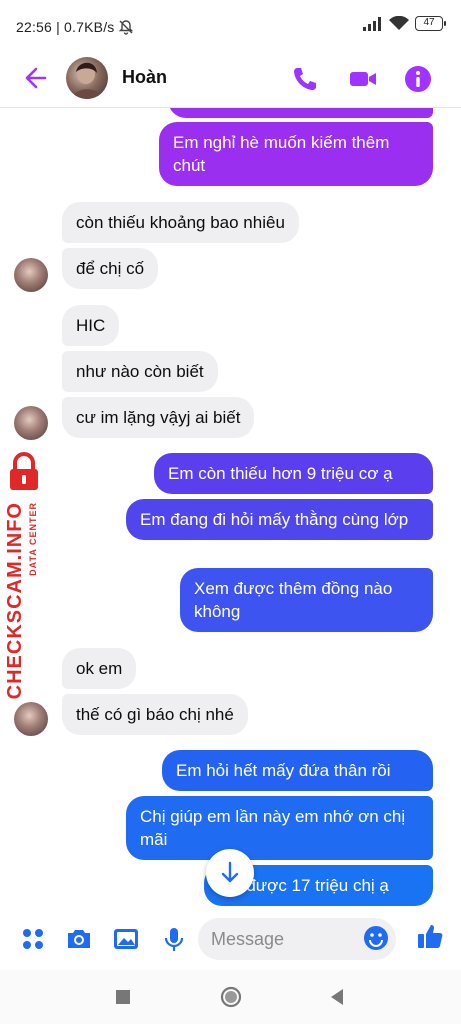  Describe the element at coordinates (123, 997) in the screenshot. I see `recent-apps-icon` at that location.